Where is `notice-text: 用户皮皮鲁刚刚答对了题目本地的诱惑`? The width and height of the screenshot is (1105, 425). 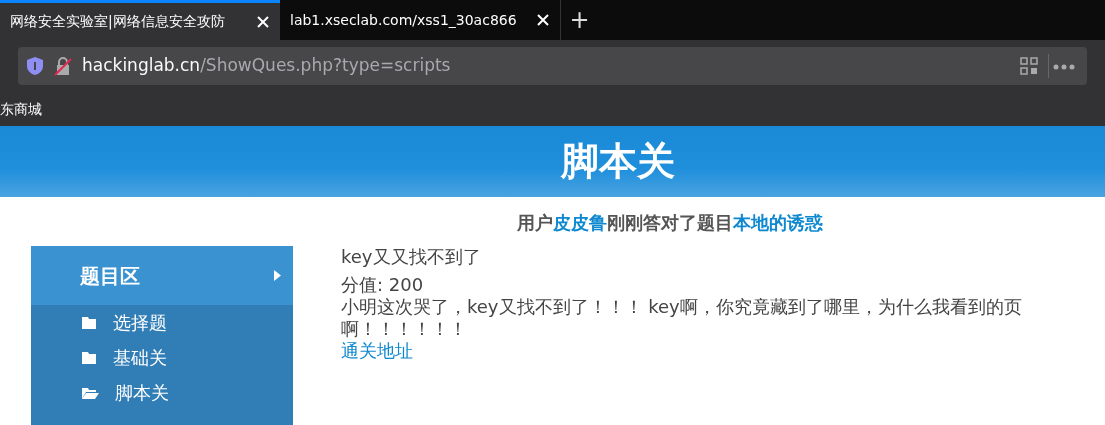
notice-text: 用户皮皮鲁刚刚答对了题目本地的诱惑 is located at coordinates (670, 223).